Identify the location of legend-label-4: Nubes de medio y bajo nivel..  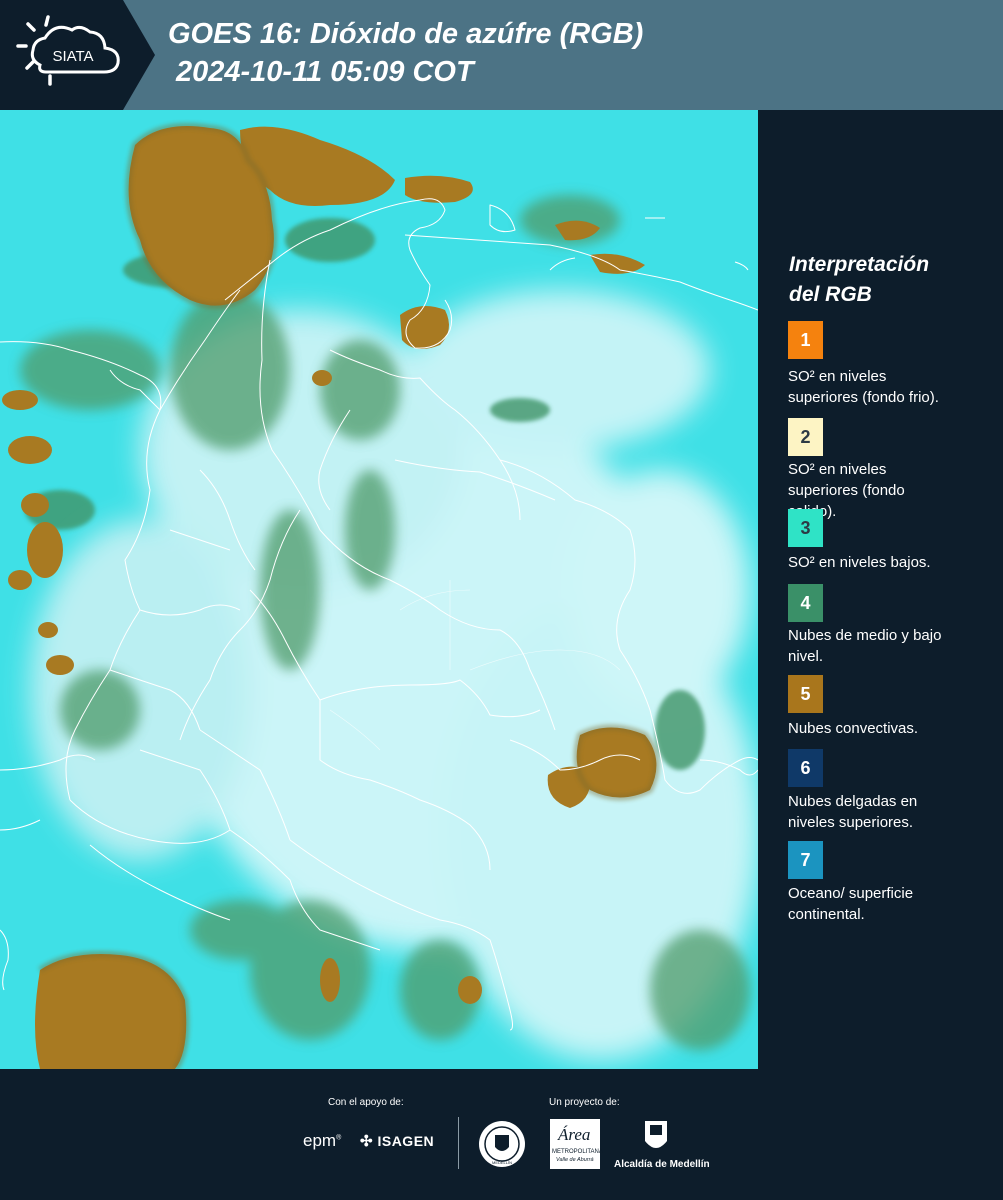
(865, 646).